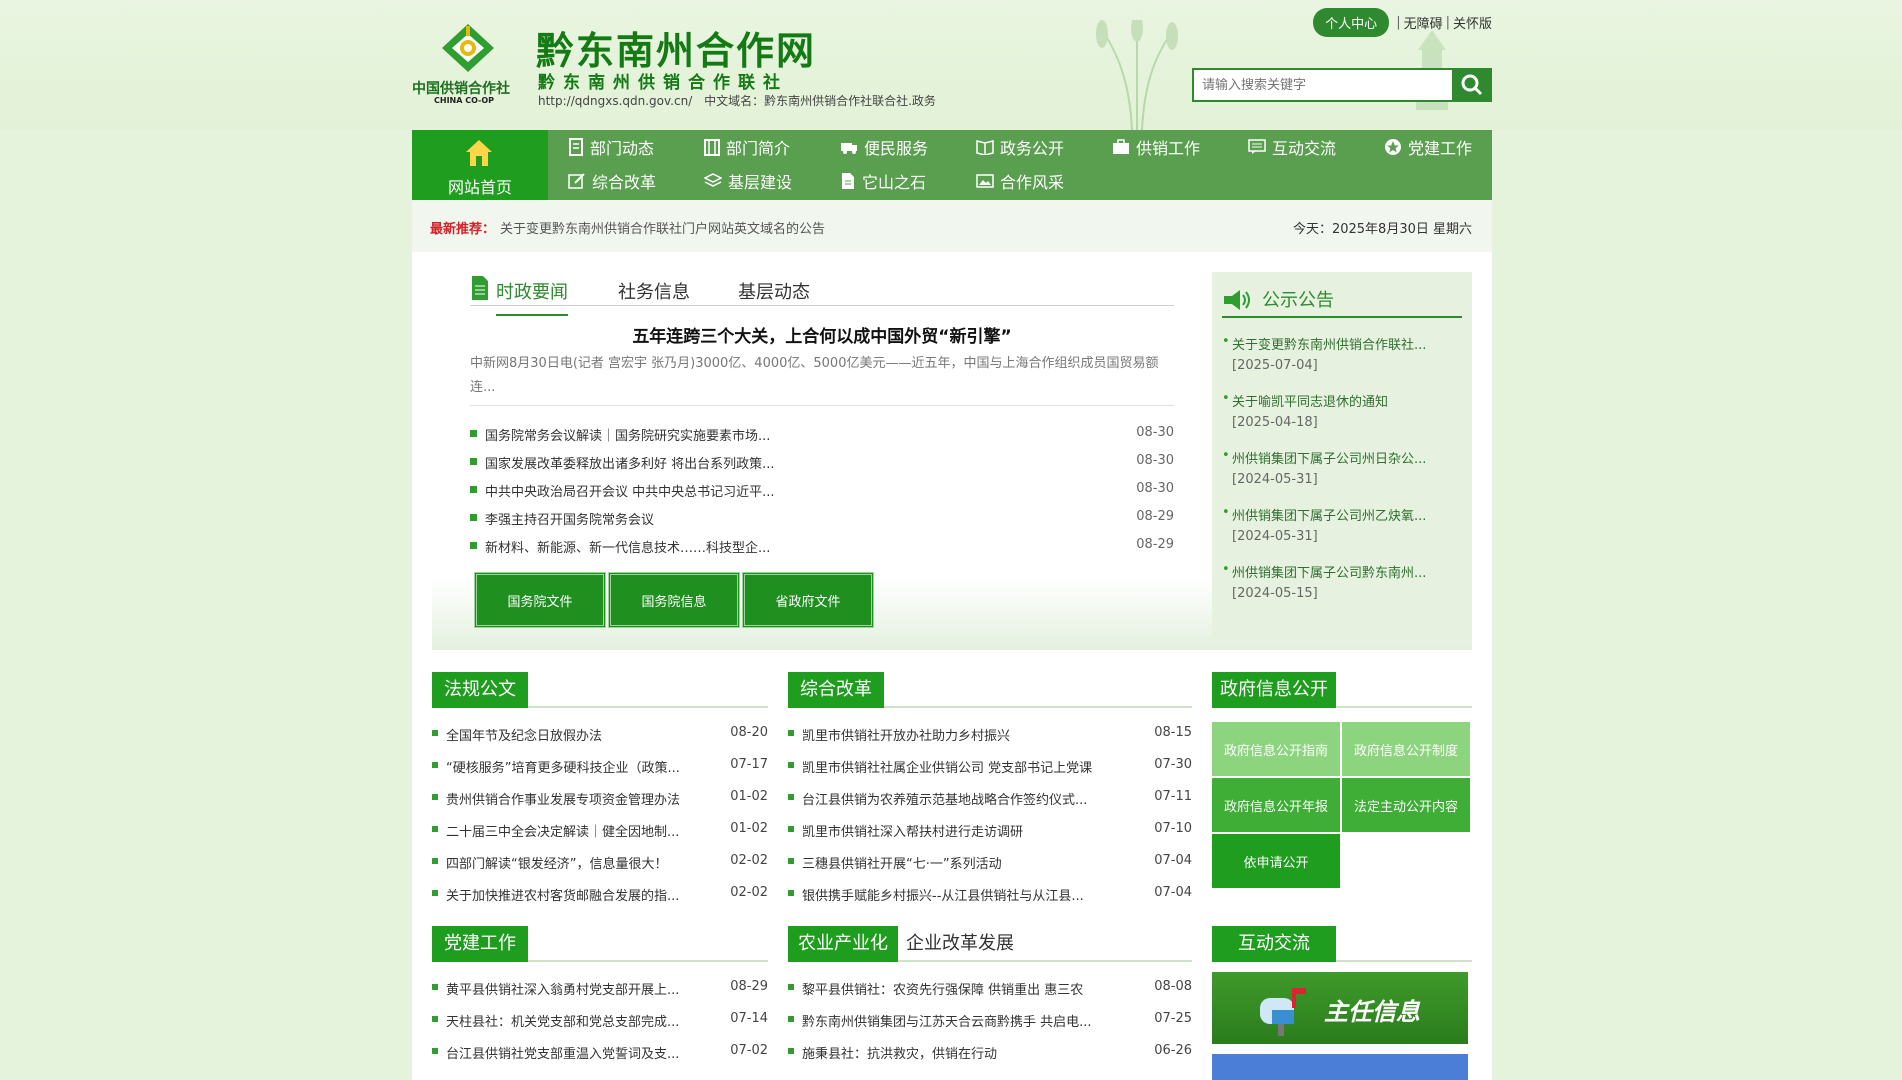  I want to click on tab-agri-industrialization: 农业产业化, so click(843, 944).